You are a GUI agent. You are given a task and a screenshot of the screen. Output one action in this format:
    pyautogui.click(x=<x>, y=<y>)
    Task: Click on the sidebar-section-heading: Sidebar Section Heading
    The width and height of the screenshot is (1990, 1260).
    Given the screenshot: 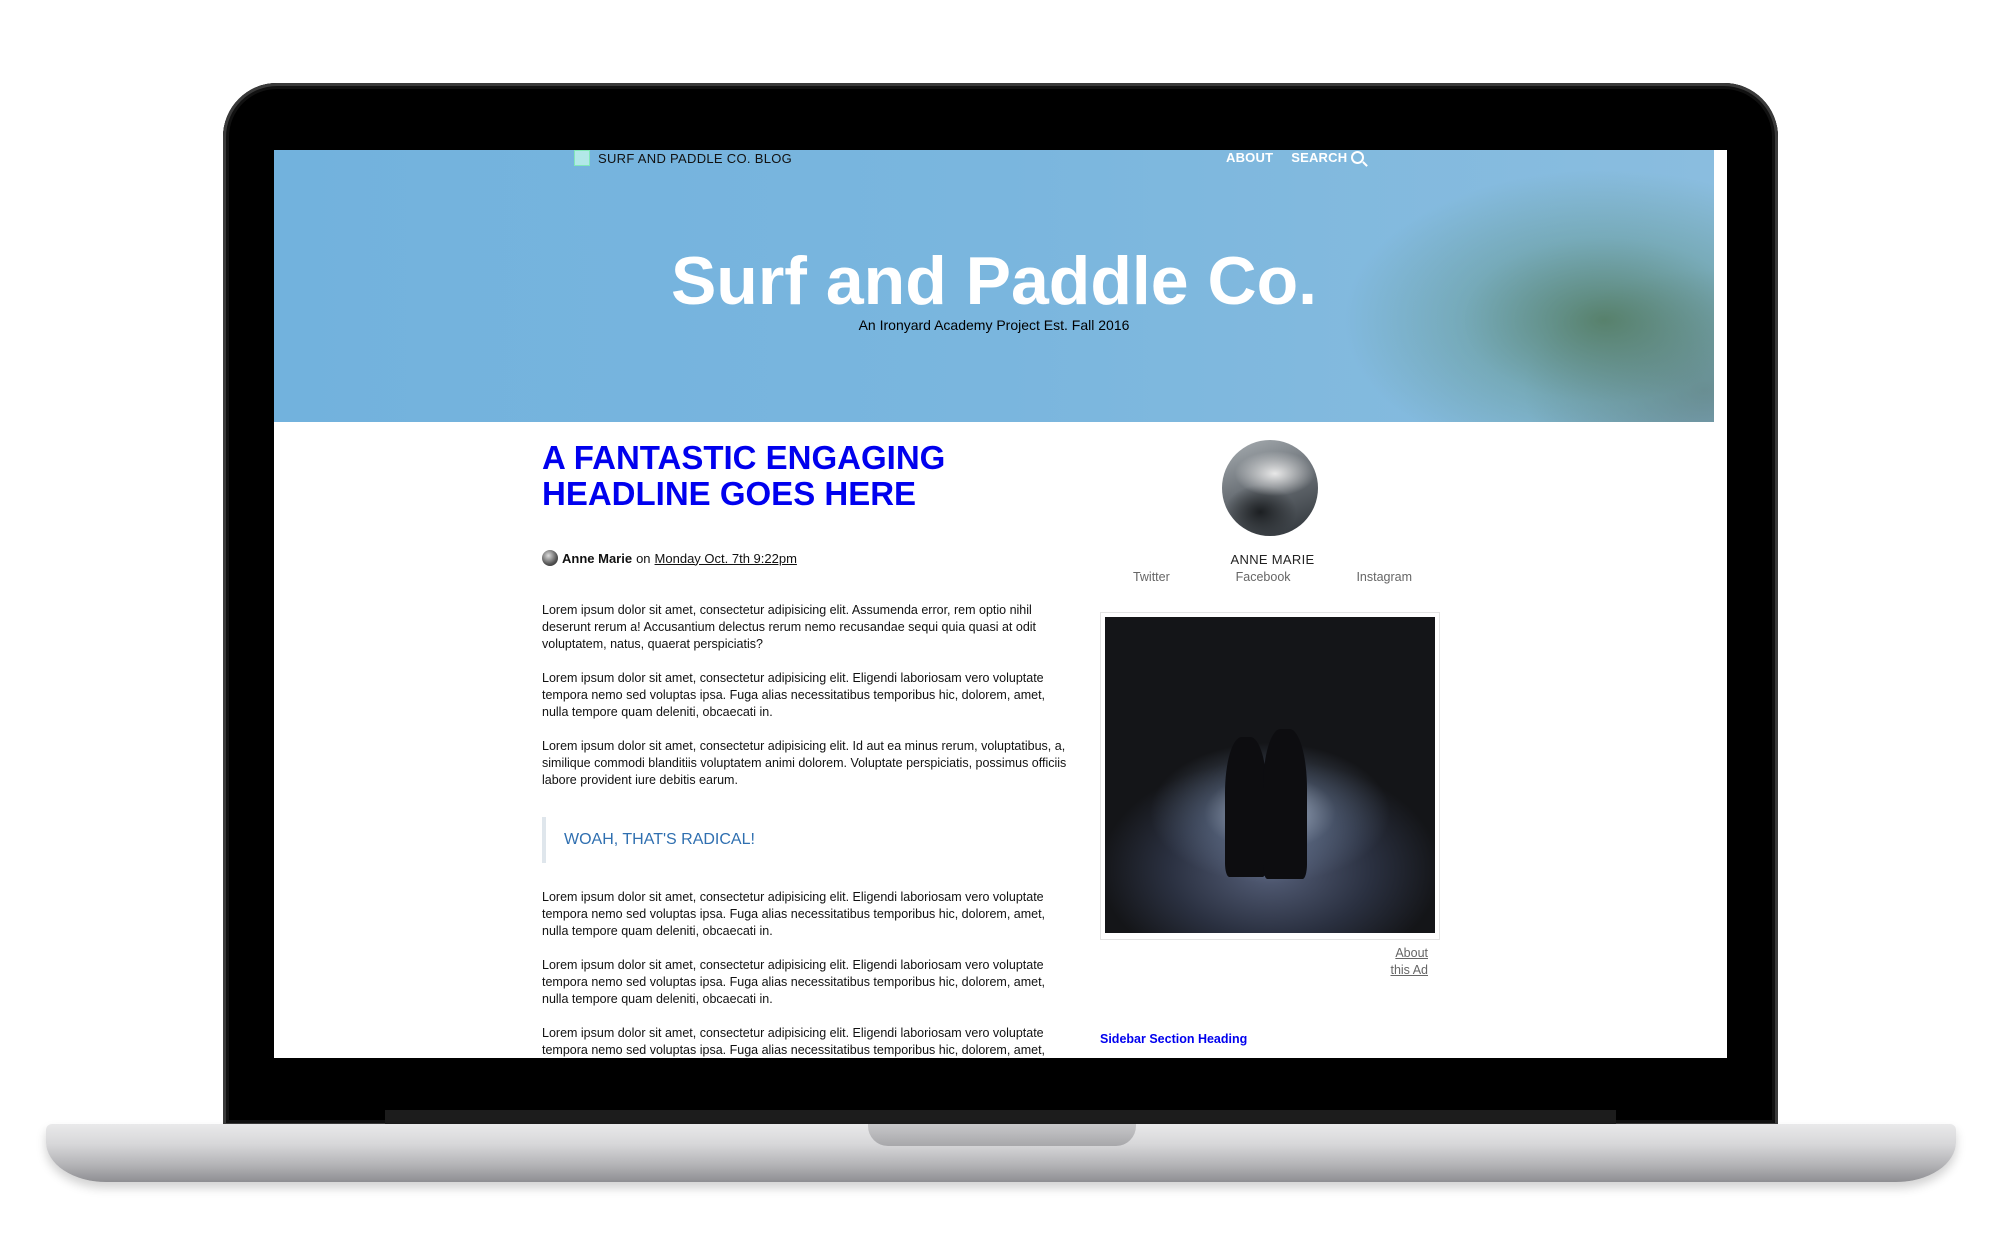 What is the action you would take?
    pyautogui.click(x=1173, y=1039)
    